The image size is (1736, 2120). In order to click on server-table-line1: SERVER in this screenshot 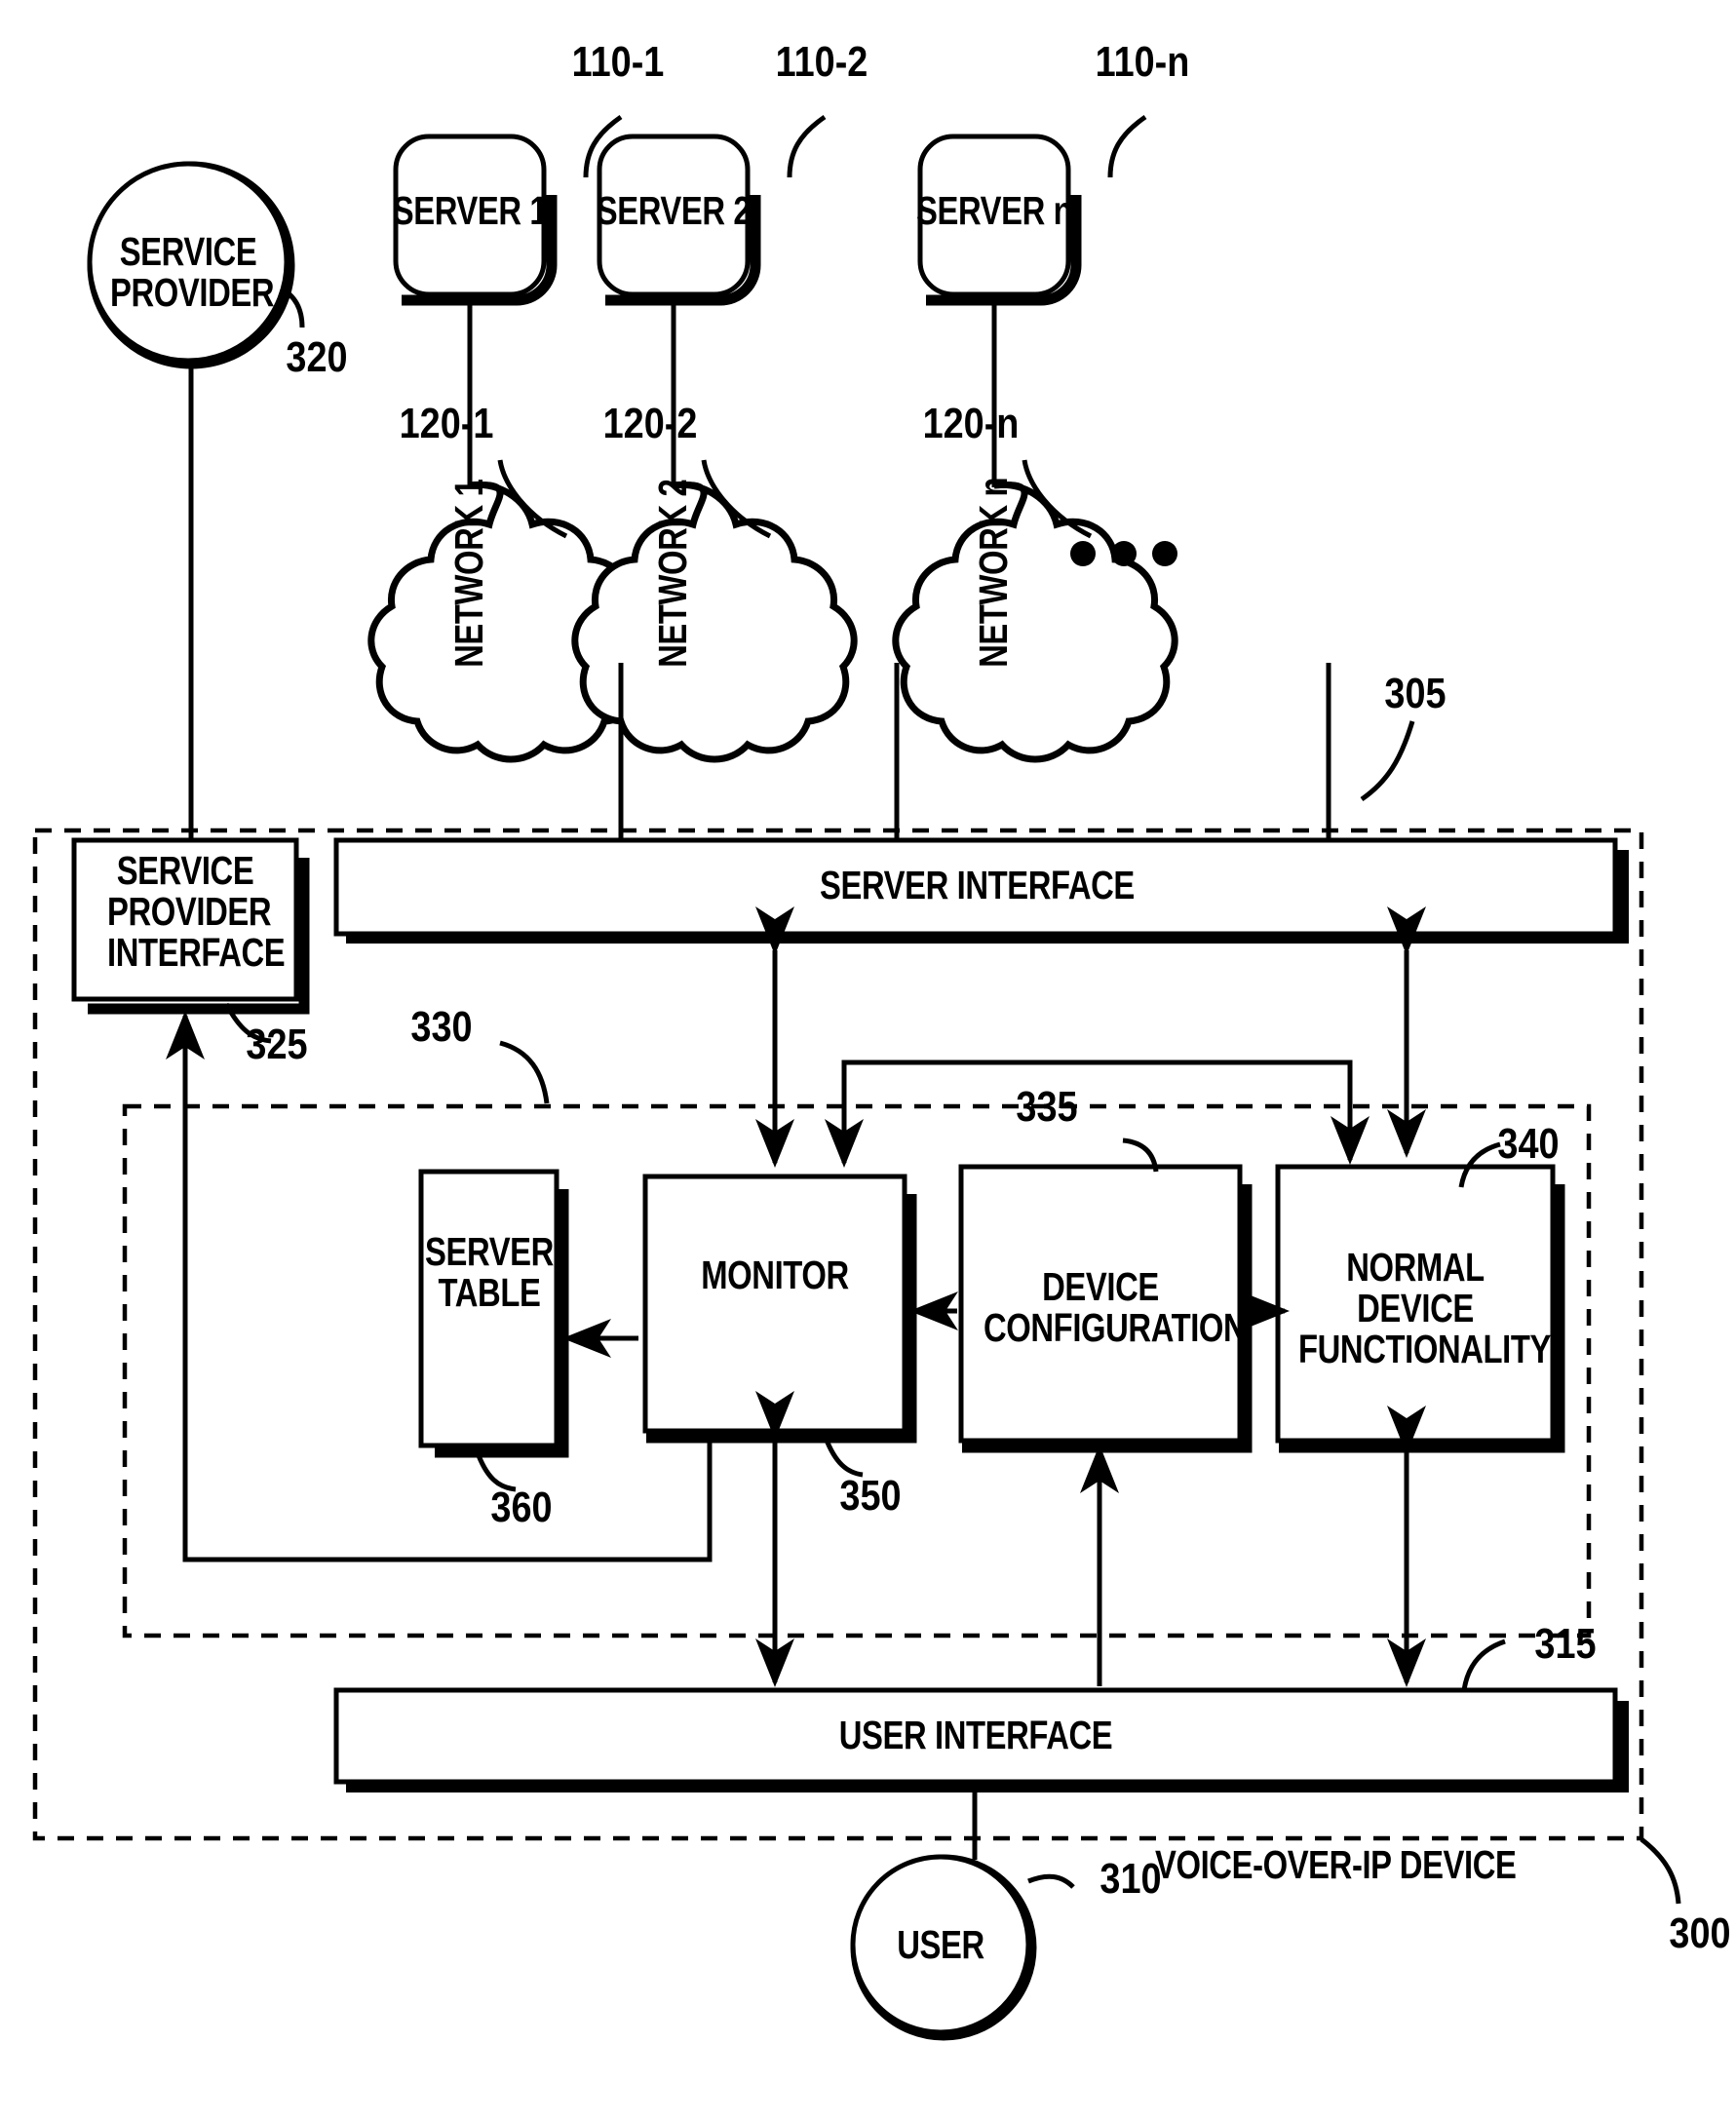, I will do `click(489, 1251)`.